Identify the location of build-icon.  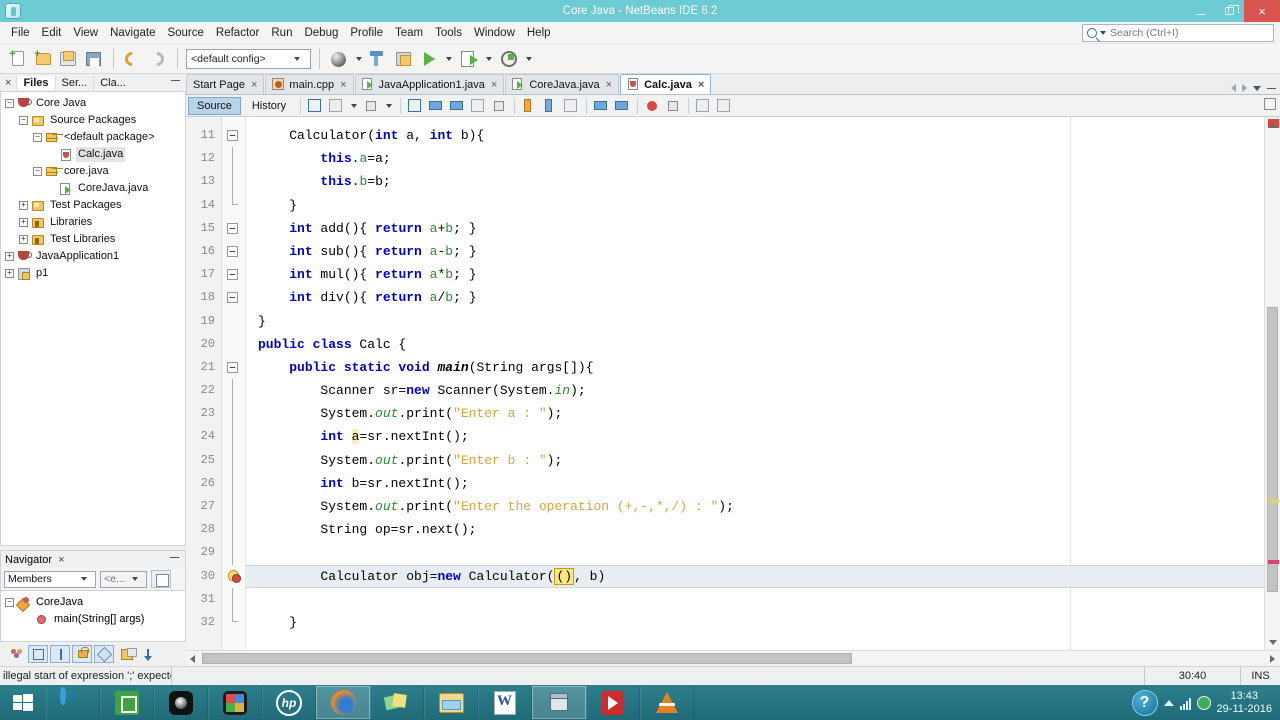
(339, 59).